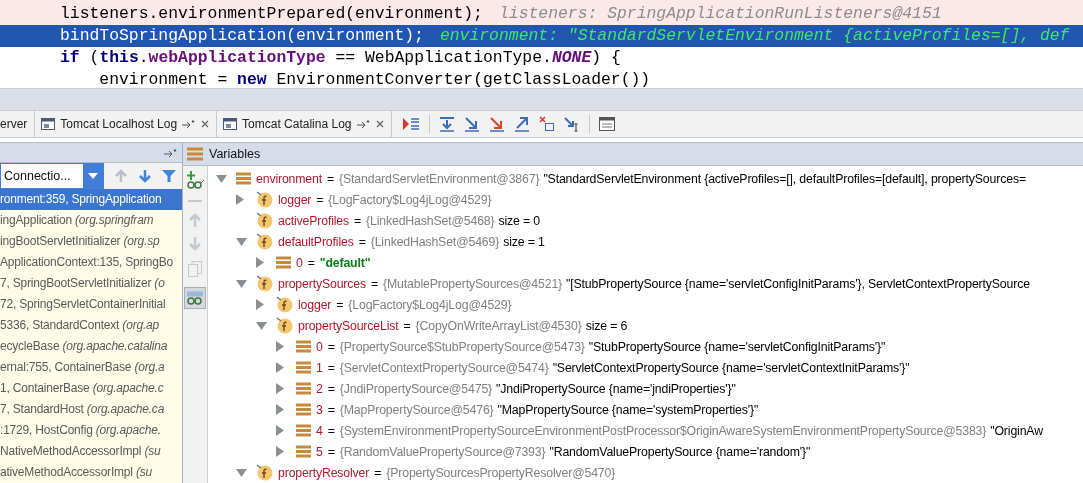 The height and width of the screenshot is (483, 1083). What do you see at coordinates (271, 14) in the screenshot?
I see `code-line: listeners.environmentPrepared(environment);` at bounding box center [271, 14].